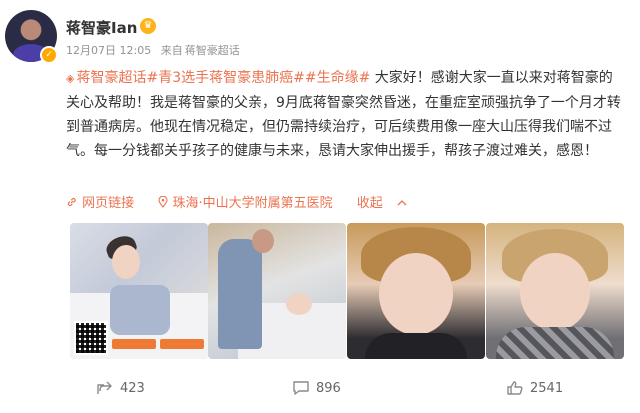  I want to click on author-name: 蒋智豪Ian, so click(101, 27).